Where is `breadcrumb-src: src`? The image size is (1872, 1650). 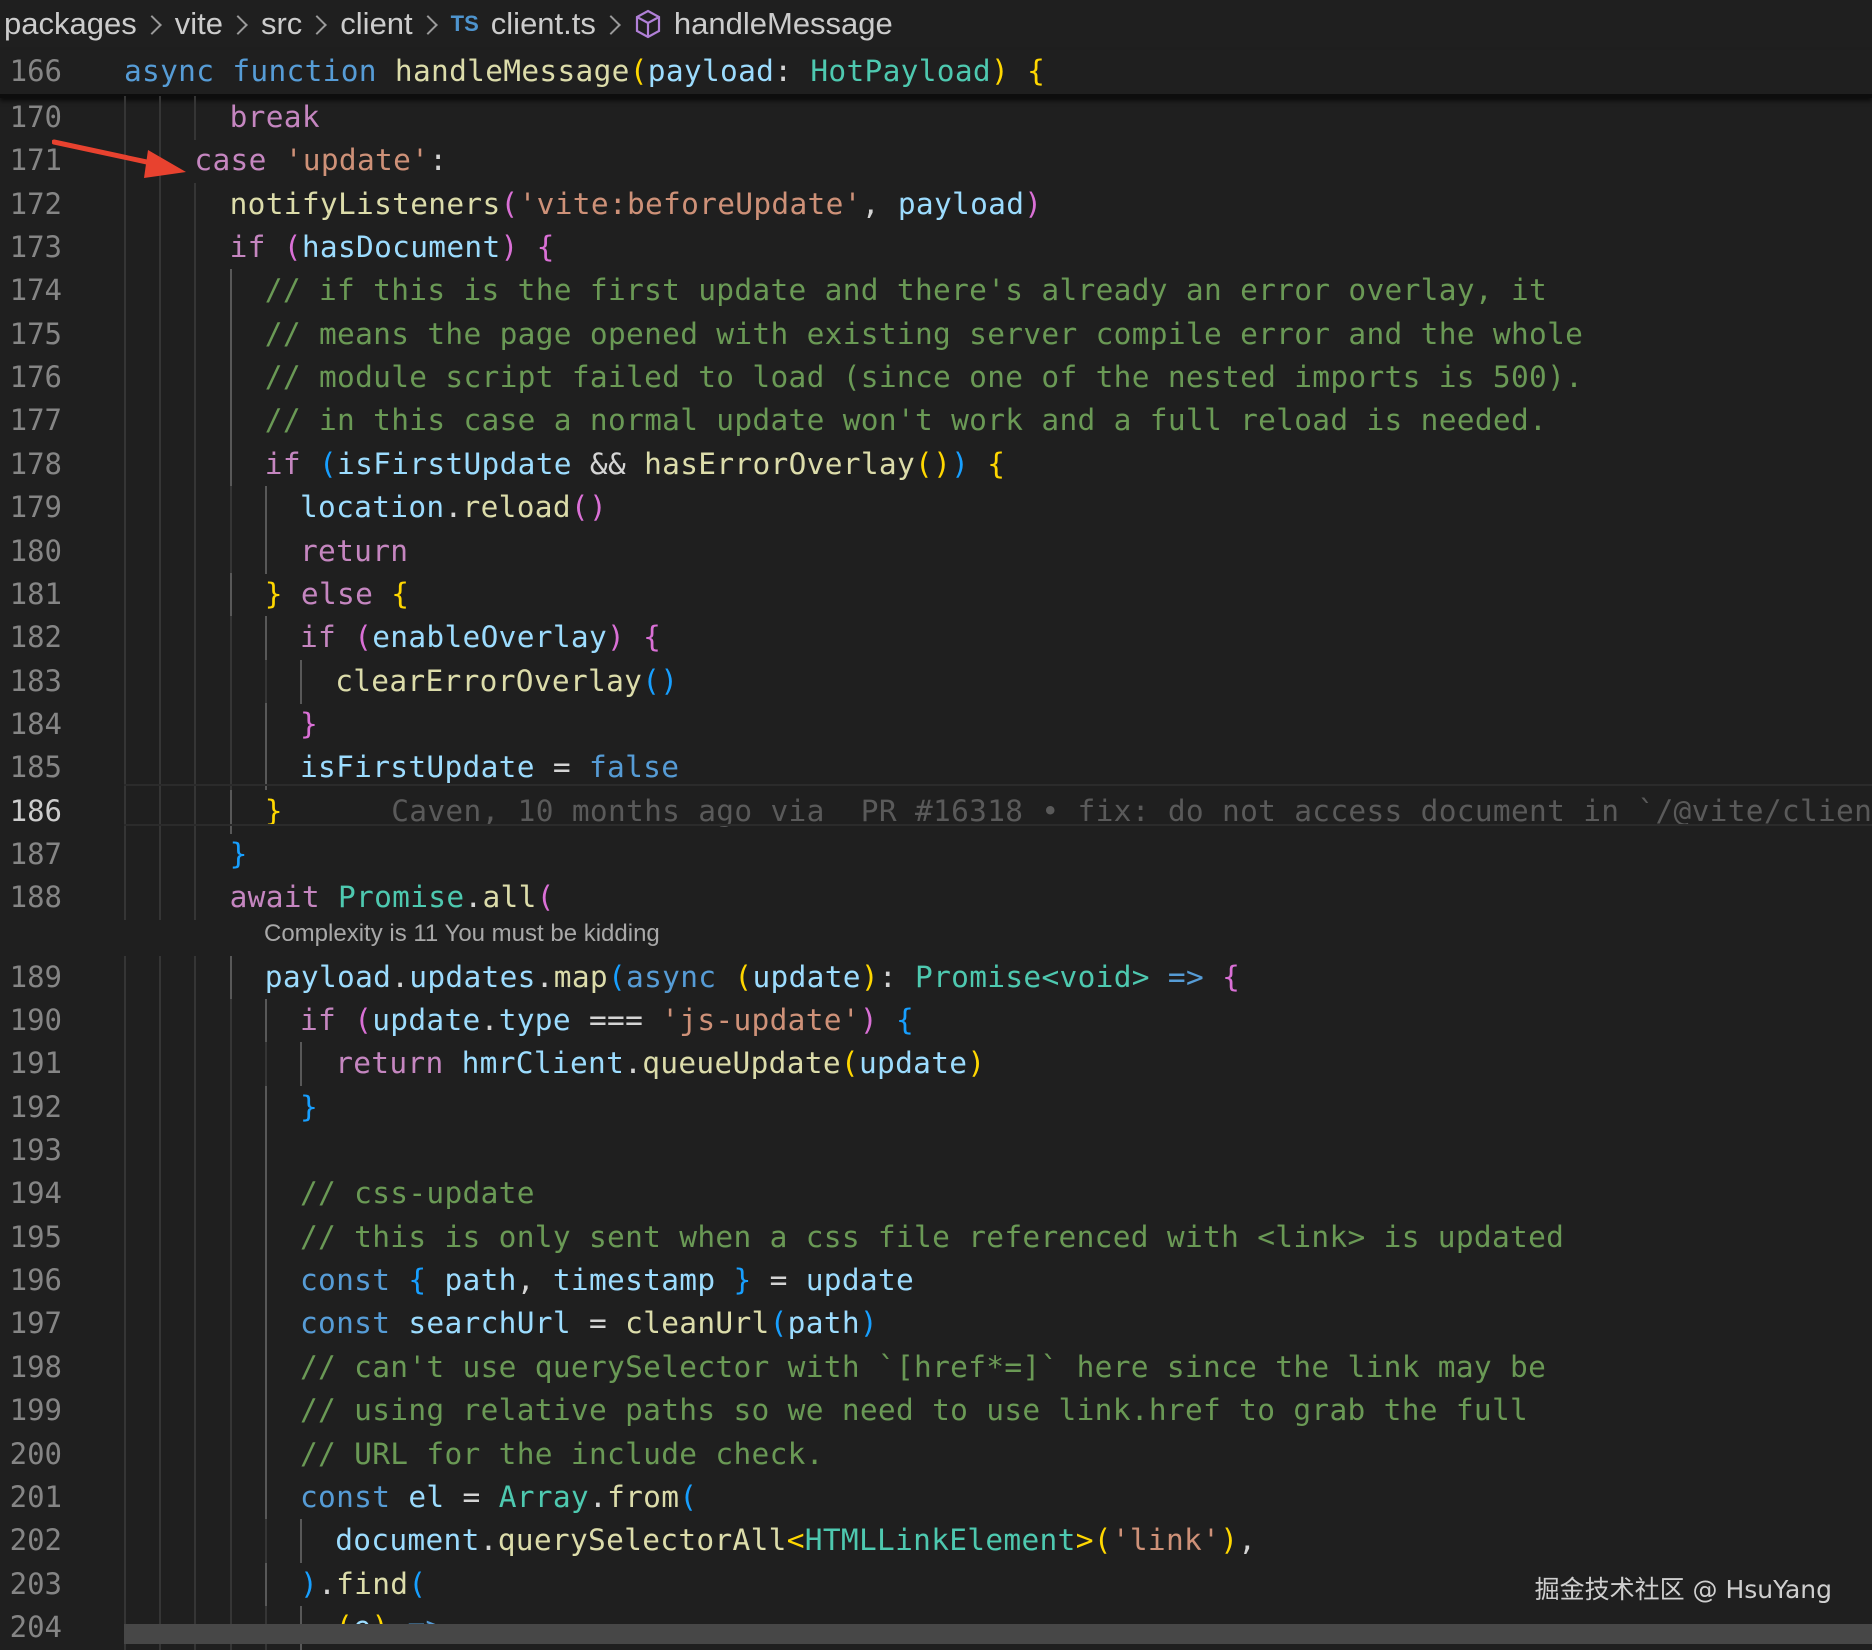 breadcrumb-src: src is located at coordinates (281, 24).